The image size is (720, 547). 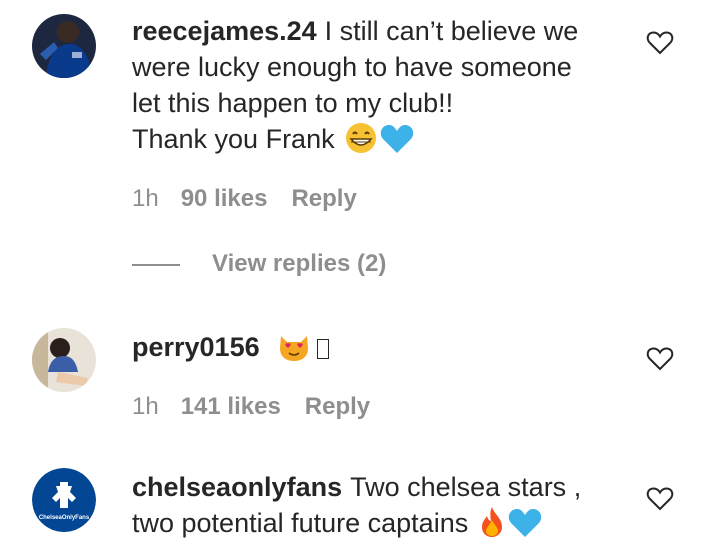 What do you see at coordinates (196, 347) in the screenshot?
I see `comment-username: perry0156` at bounding box center [196, 347].